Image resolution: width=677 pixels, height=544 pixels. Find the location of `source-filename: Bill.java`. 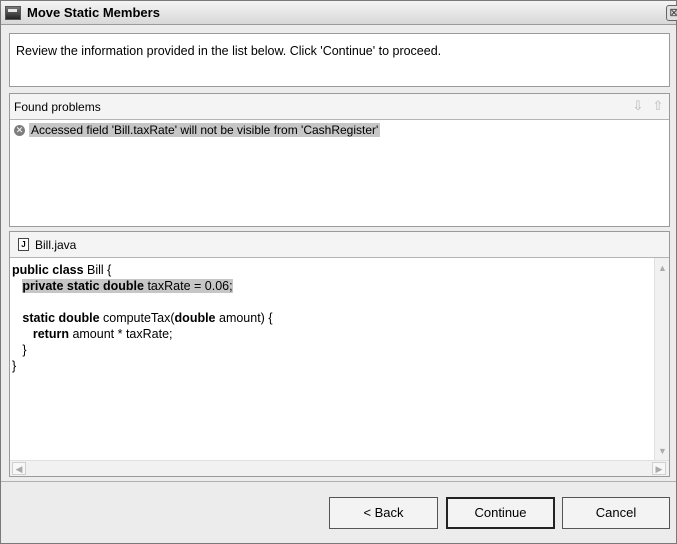

source-filename: Bill.java is located at coordinates (56, 244).